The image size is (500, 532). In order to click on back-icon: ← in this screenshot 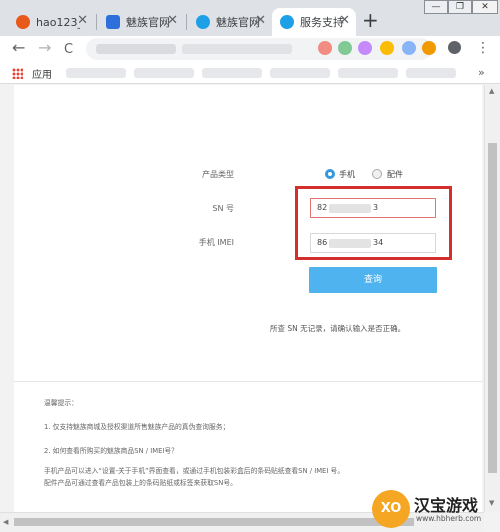, I will do `click(18, 48)`.